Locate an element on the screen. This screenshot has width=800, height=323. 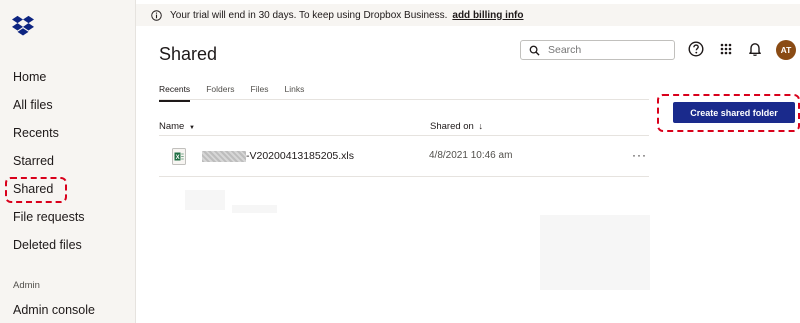
apps-grid-icon is located at coordinates (726, 49).